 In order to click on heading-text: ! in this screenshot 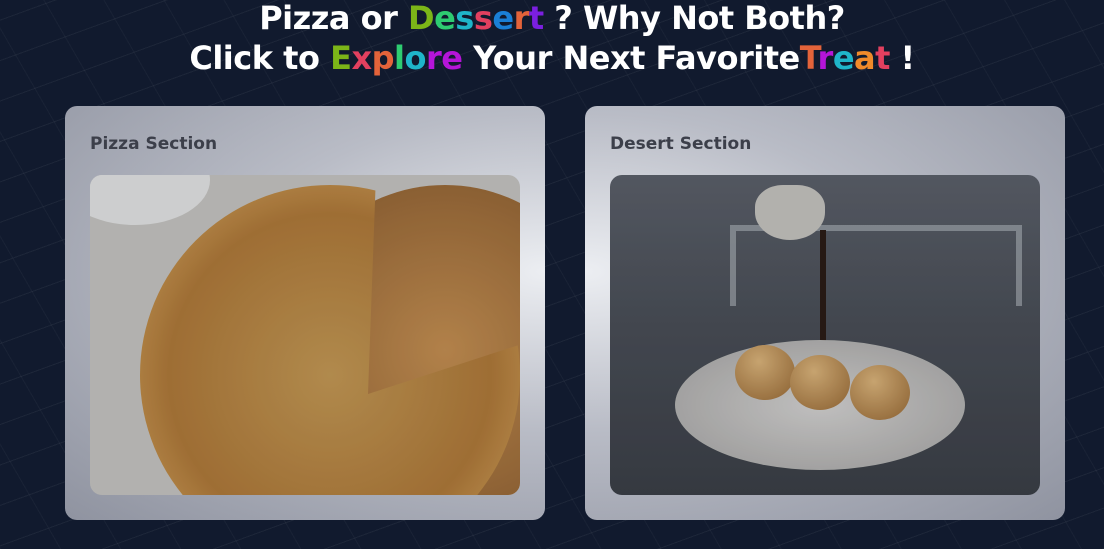, I will do `click(902, 58)`.